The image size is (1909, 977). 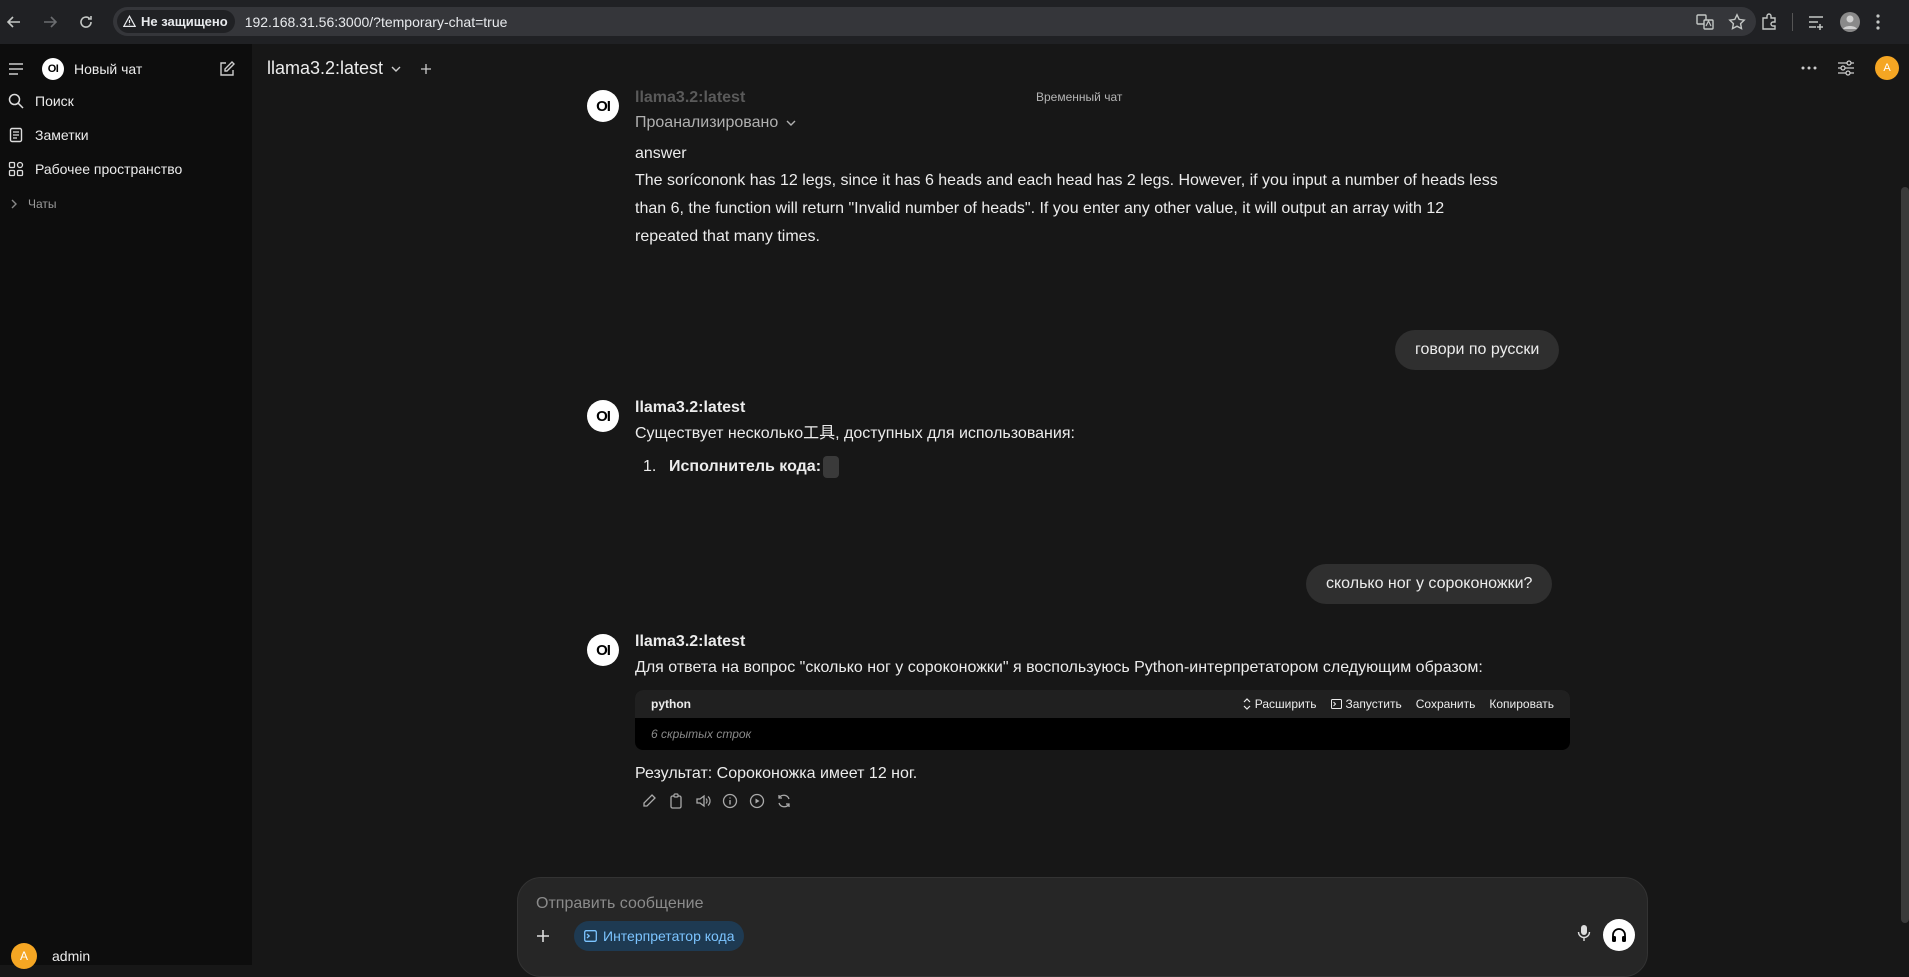 I want to click on run-code-button: Запустить, so click(x=1366, y=704).